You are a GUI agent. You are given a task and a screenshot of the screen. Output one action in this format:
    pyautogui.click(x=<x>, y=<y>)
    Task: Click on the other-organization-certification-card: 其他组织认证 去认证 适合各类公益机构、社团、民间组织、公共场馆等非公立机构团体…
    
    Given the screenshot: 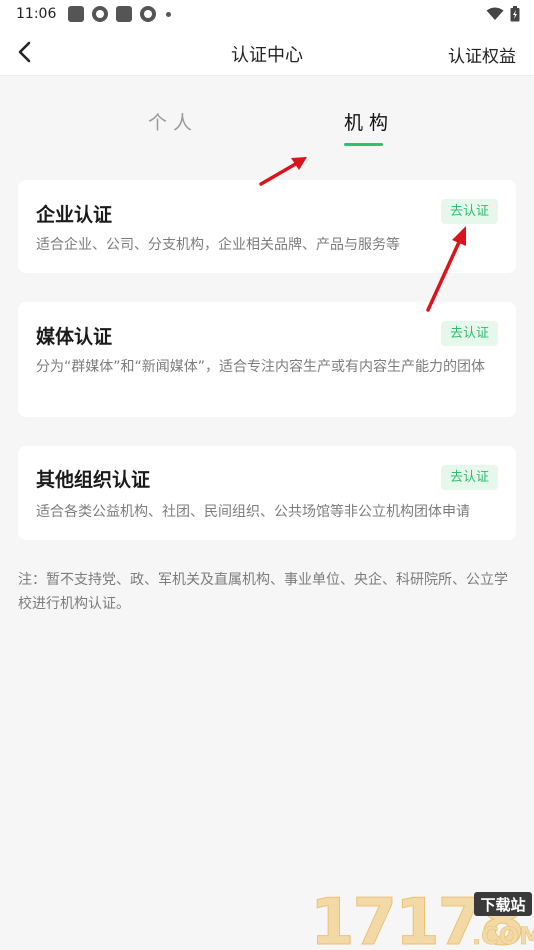 What is the action you would take?
    pyautogui.click(x=267, y=493)
    